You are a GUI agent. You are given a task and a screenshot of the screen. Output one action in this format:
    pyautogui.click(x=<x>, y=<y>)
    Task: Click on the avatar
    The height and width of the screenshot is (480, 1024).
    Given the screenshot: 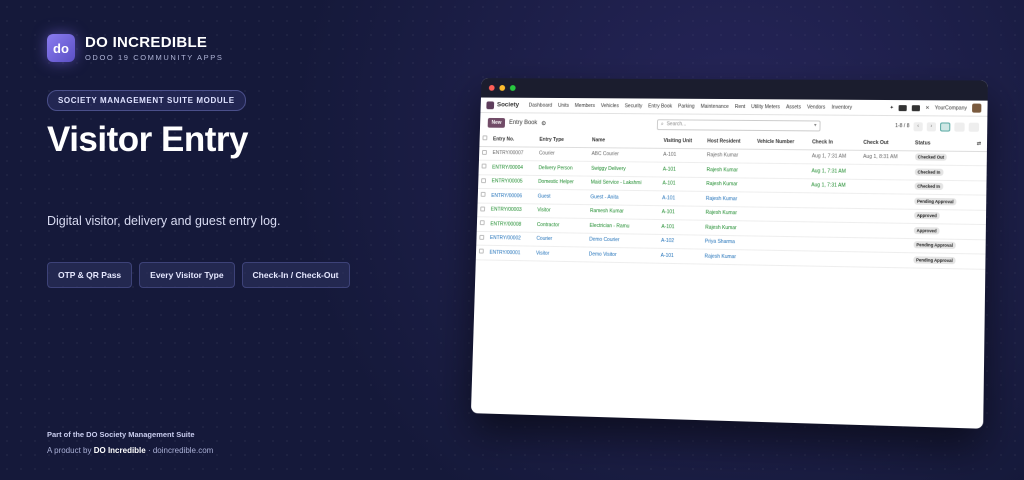 What is the action you would take?
    pyautogui.click(x=976, y=108)
    